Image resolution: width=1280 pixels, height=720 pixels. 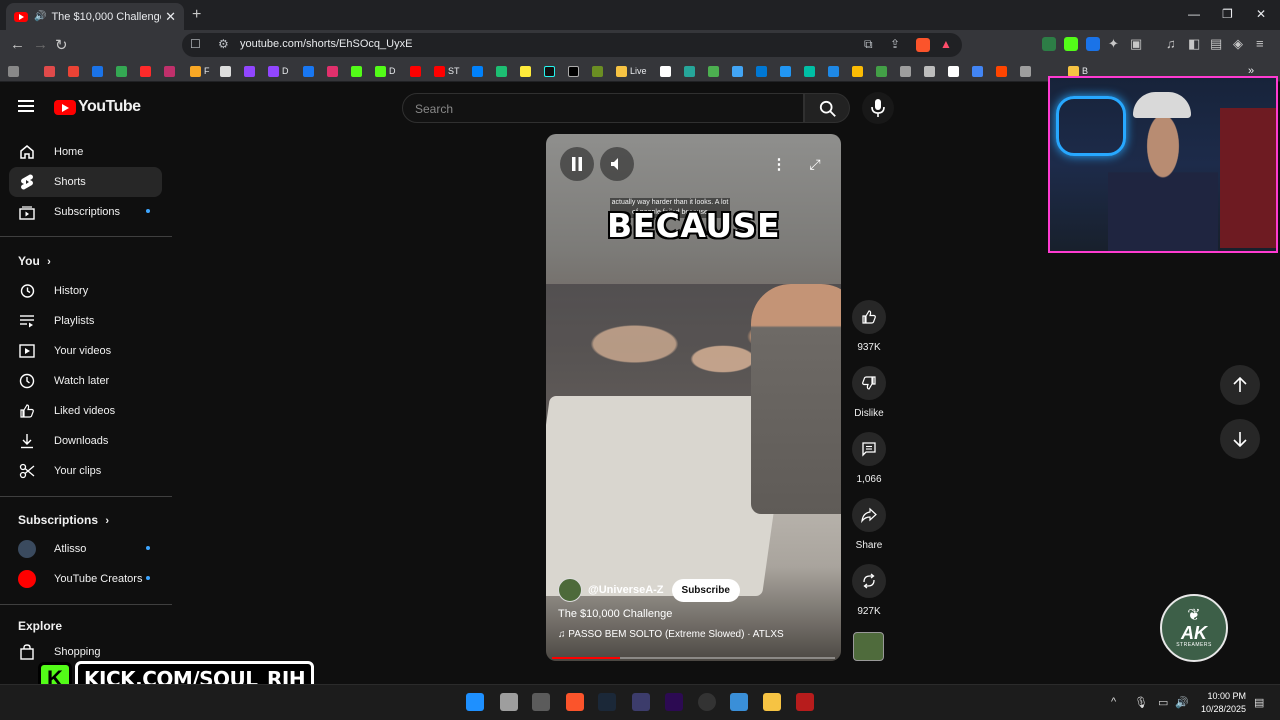 I want to click on instagram-bookmark-icon, so click(x=334, y=71).